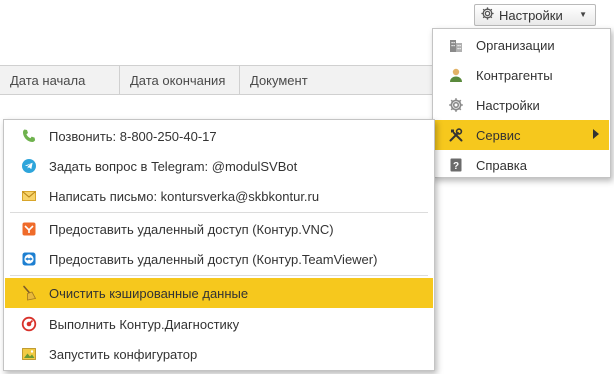  I want to click on menu-item-label: Очистить кэшированные данные, so click(149, 293).